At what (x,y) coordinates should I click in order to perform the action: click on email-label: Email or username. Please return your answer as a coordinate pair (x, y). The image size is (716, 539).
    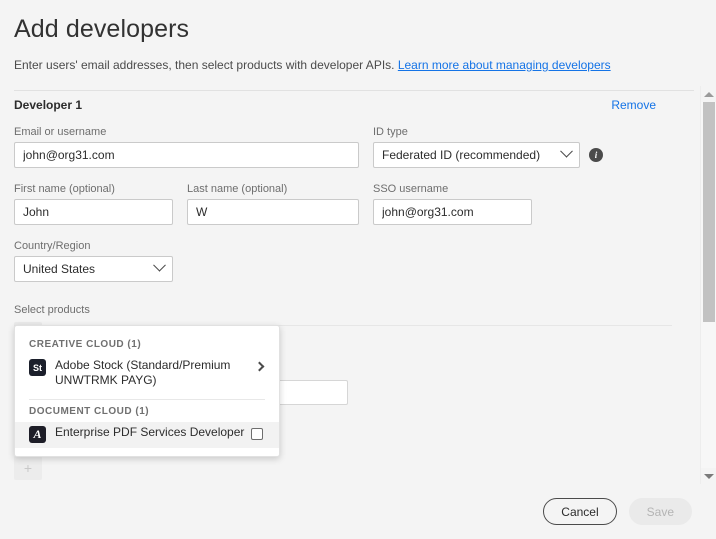
    Looking at the image, I should click on (60, 132).